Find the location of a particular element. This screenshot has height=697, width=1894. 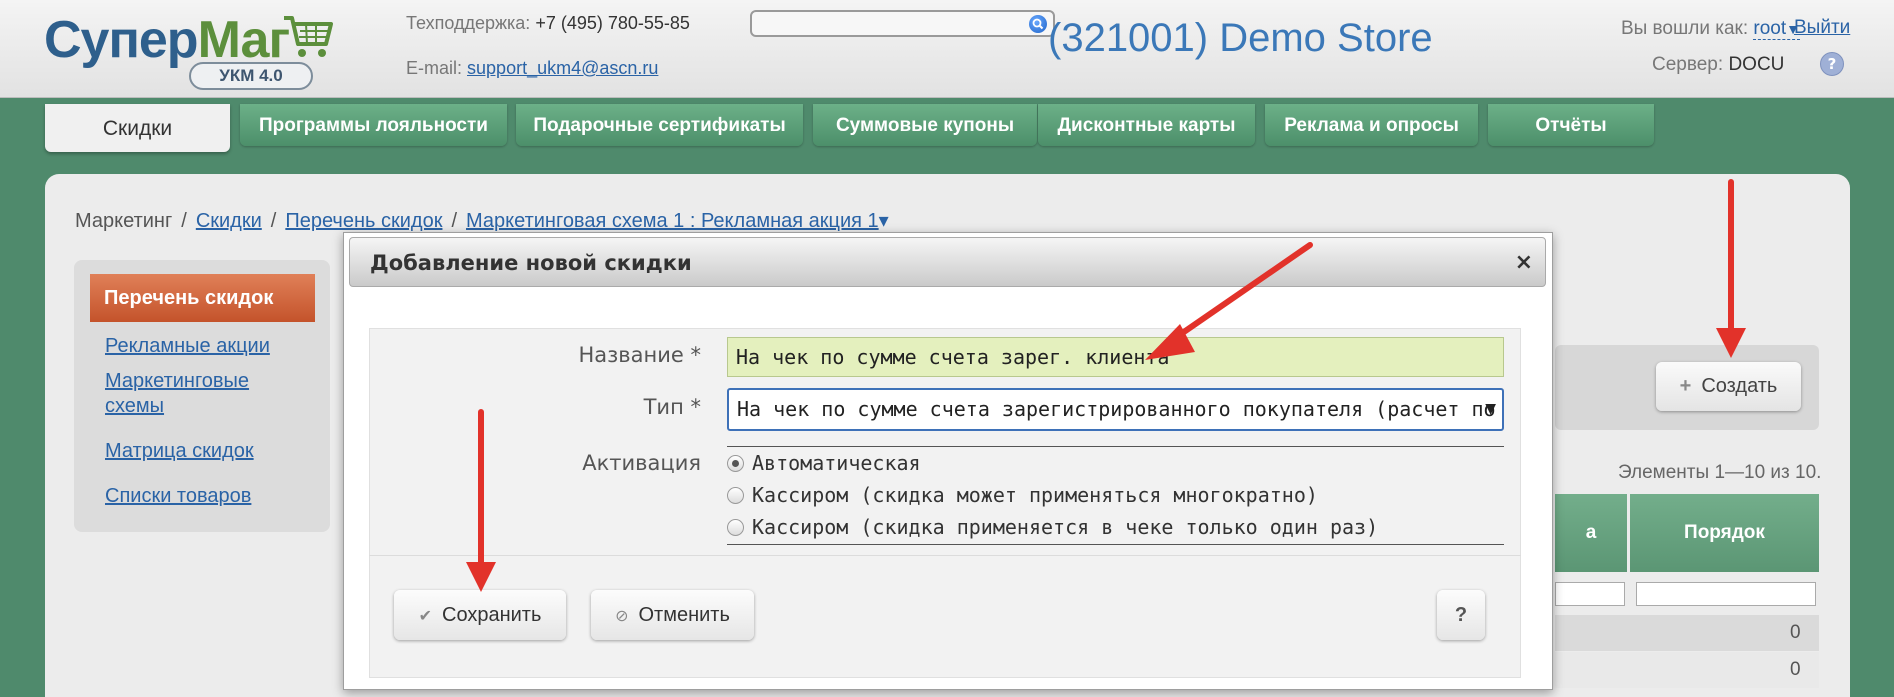

version-badge: УКМ 4.0 is located at coordinates (251, 76).